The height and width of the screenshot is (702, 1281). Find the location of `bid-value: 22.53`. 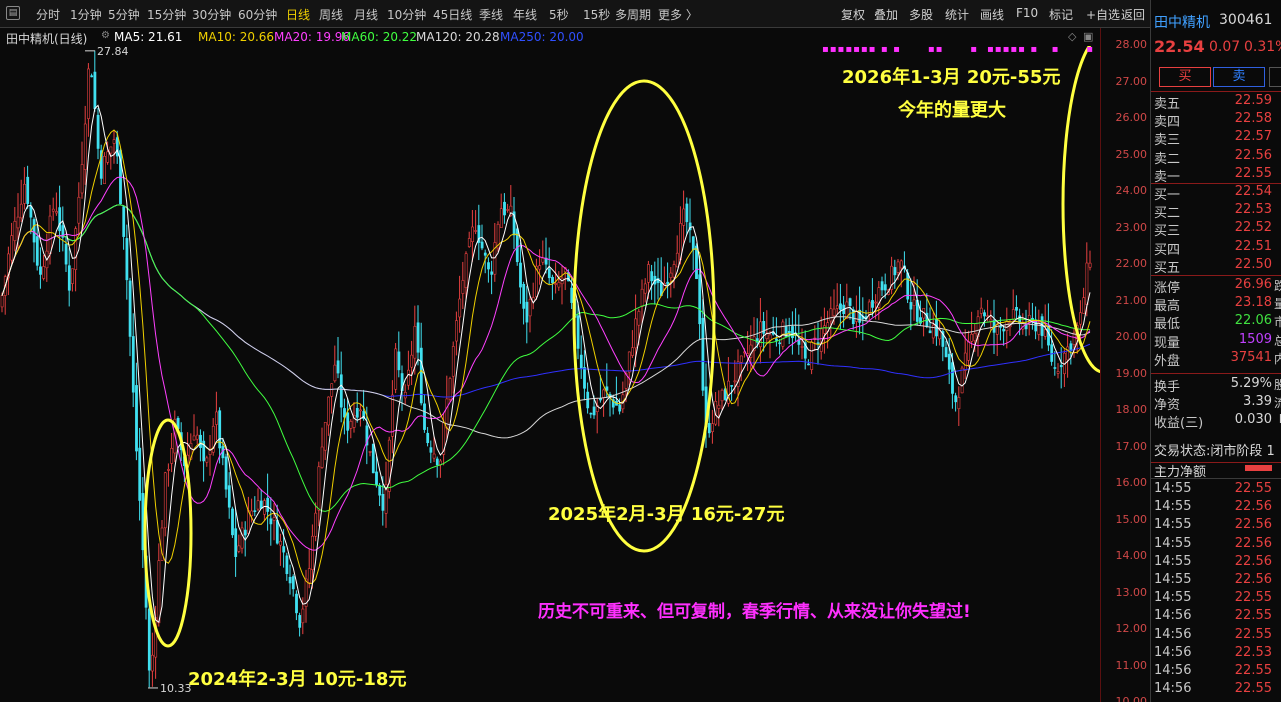

bid-value: 22.53 is located at coordinates (1253, 210).